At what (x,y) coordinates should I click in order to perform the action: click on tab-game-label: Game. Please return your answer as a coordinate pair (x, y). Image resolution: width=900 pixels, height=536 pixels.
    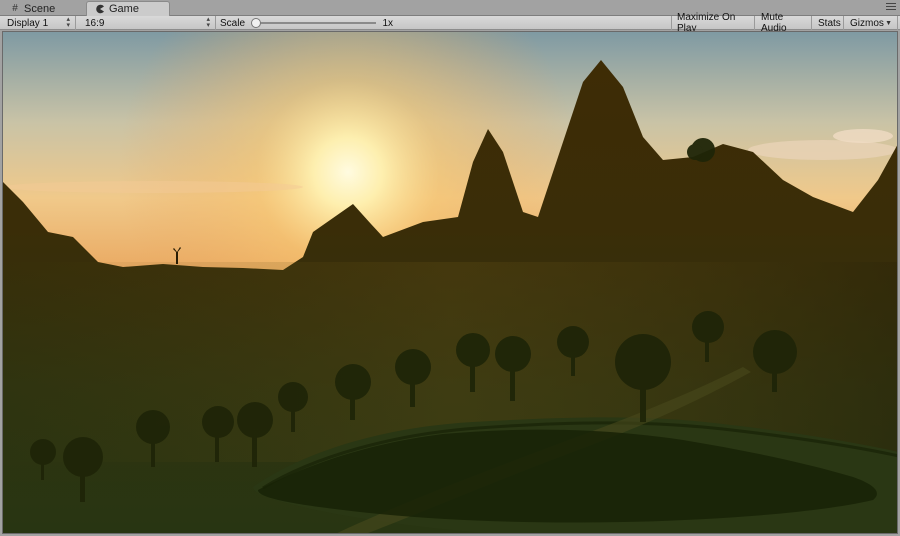
    Looking at the image, I should click on (124, 9).